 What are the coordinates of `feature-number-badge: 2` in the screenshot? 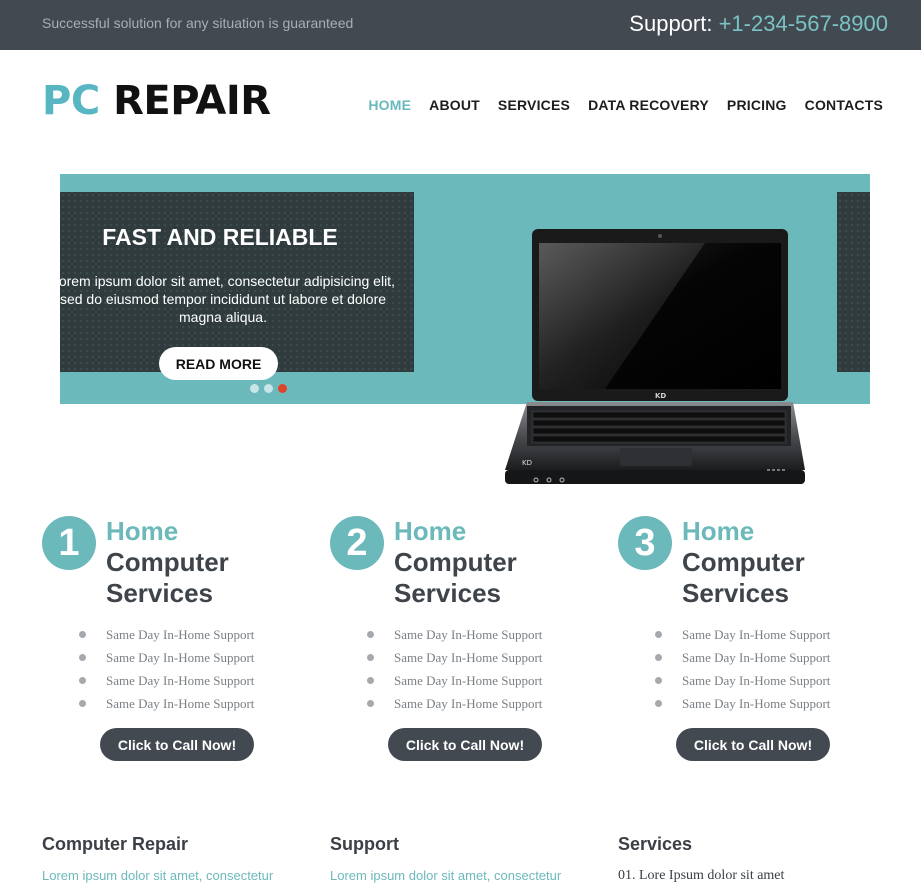 It's located at (357, 543).